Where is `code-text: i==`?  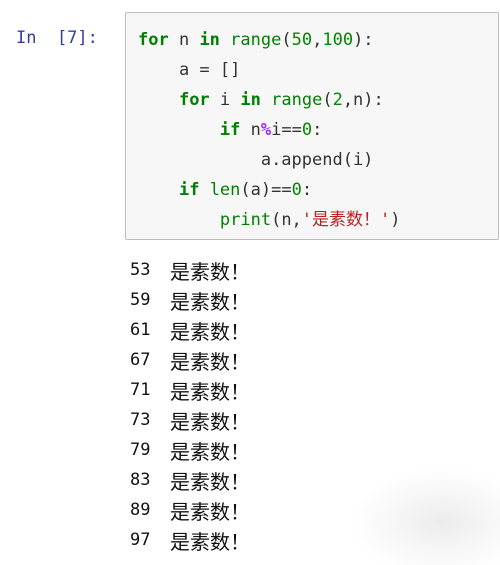
code-text: i== is located at coordinates (286, 130).